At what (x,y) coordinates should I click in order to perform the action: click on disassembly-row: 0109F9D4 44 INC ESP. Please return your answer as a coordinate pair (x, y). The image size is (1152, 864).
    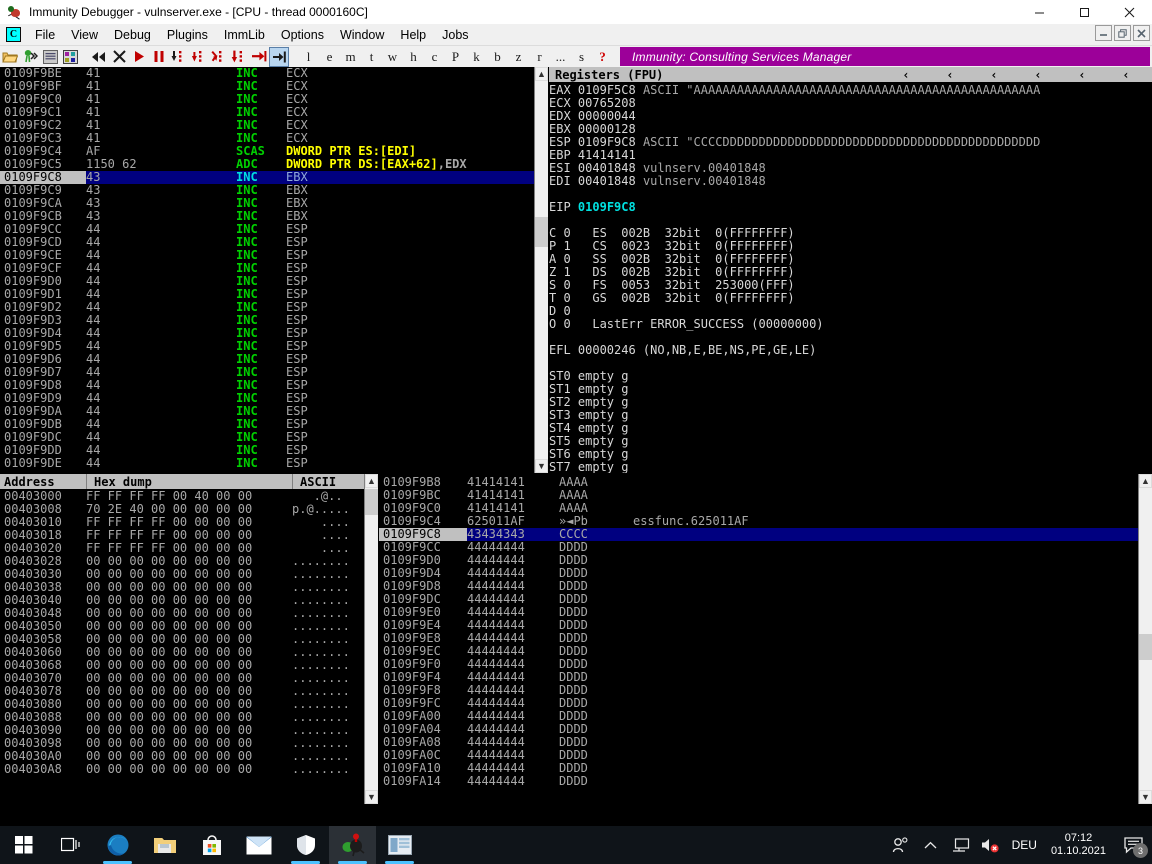
    Looking at the image, I should click on (274, 333).